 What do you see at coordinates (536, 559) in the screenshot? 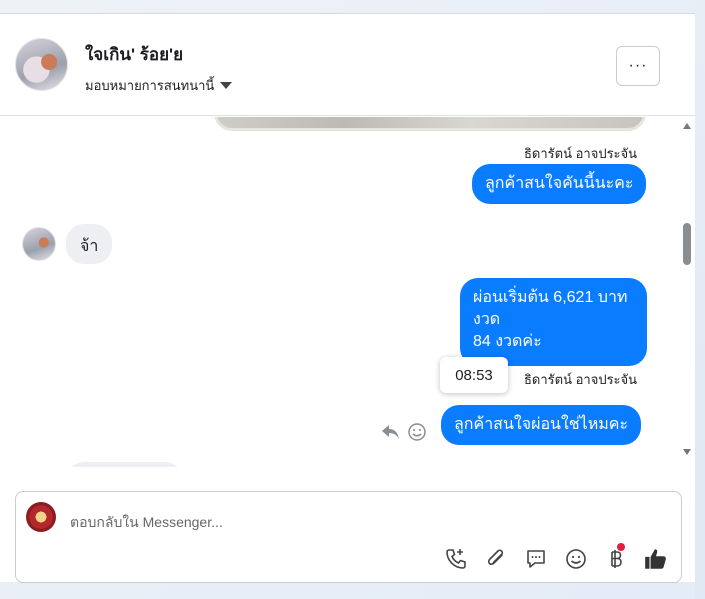
I see `chat-bubble-icon` at bounding box center [536, 559].